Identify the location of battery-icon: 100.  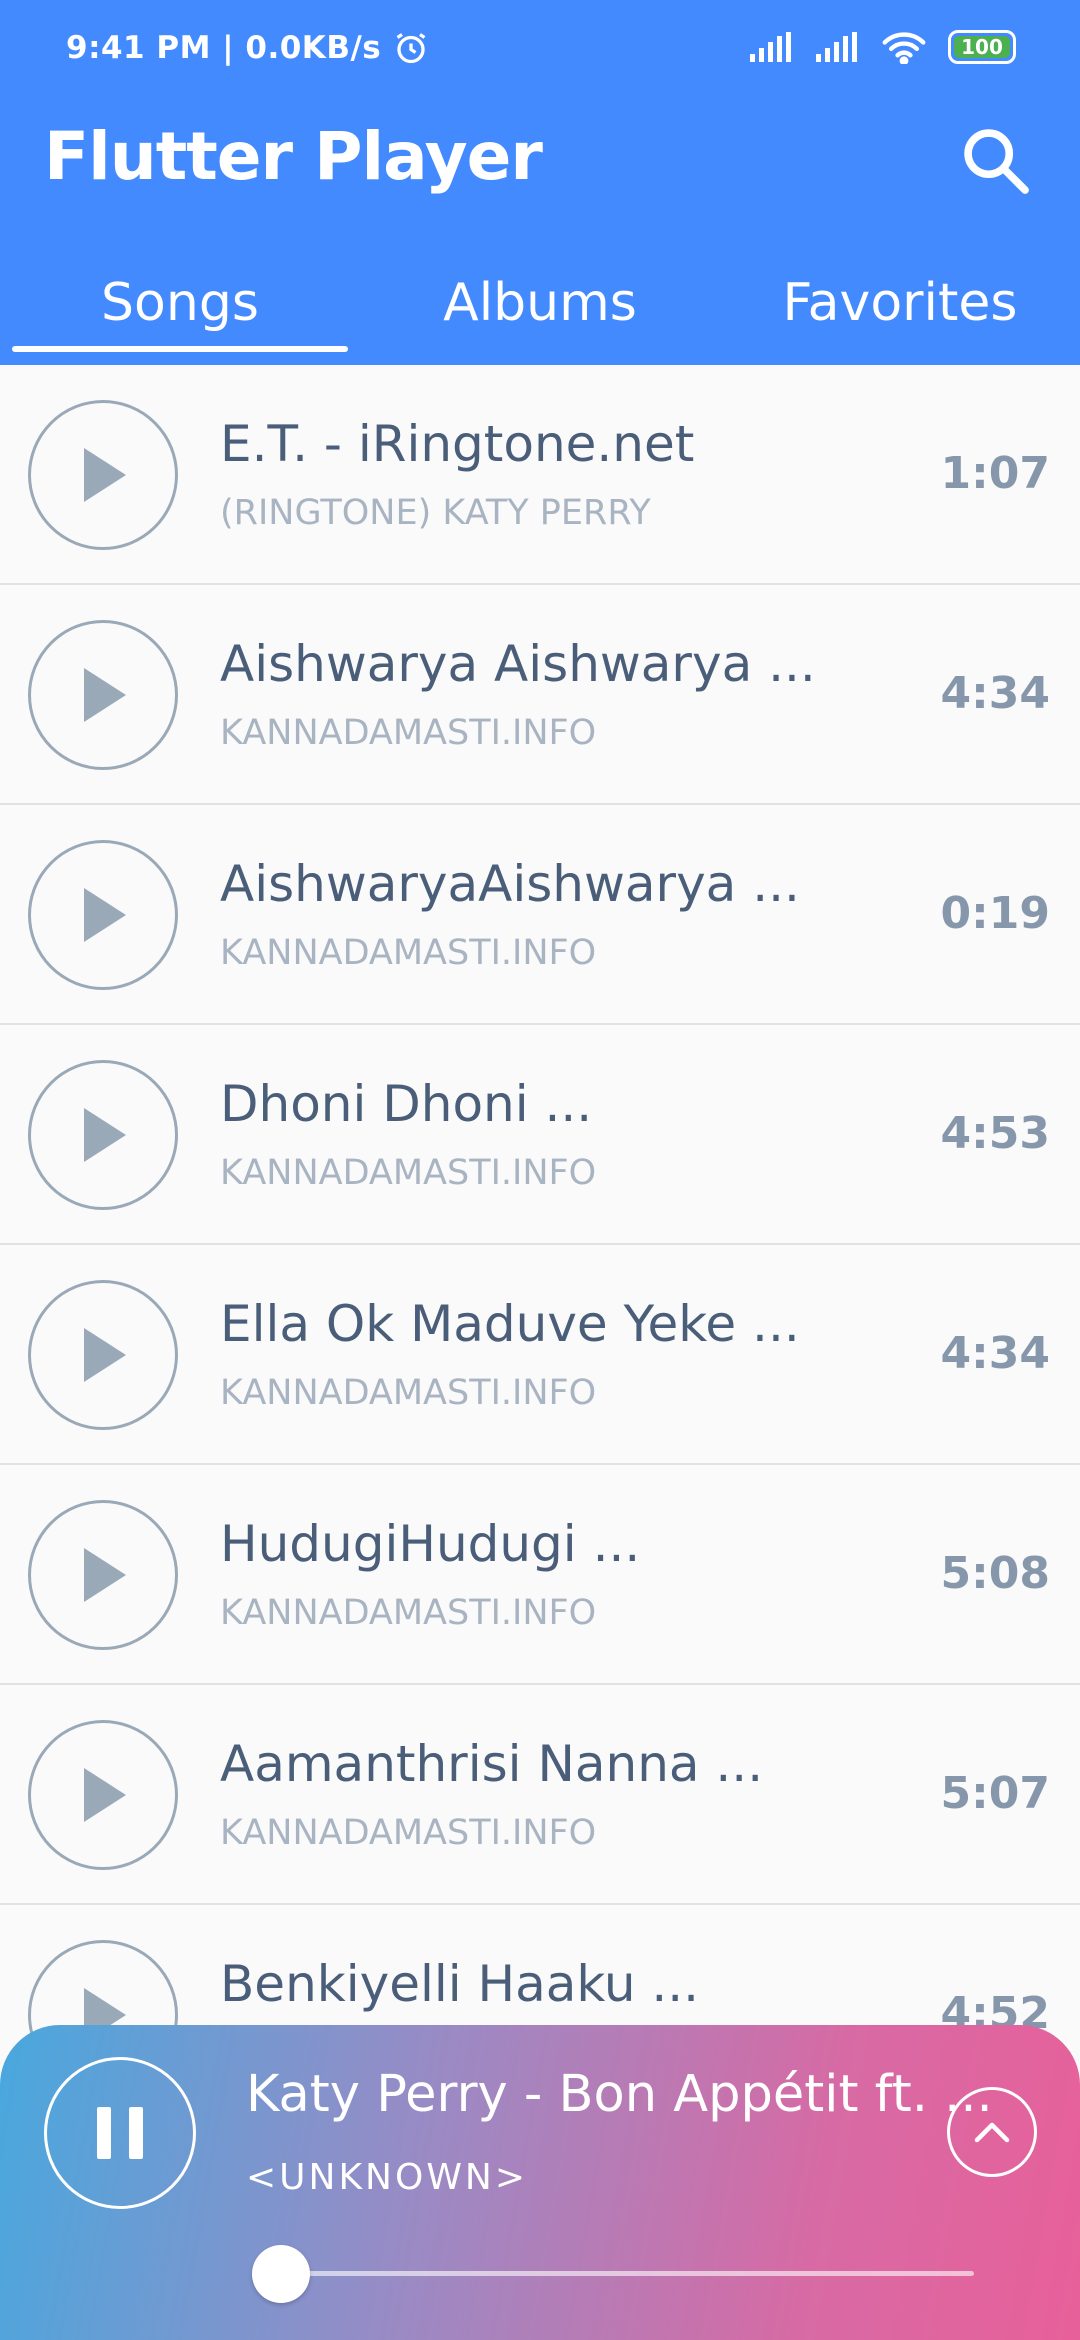
(982, 47).